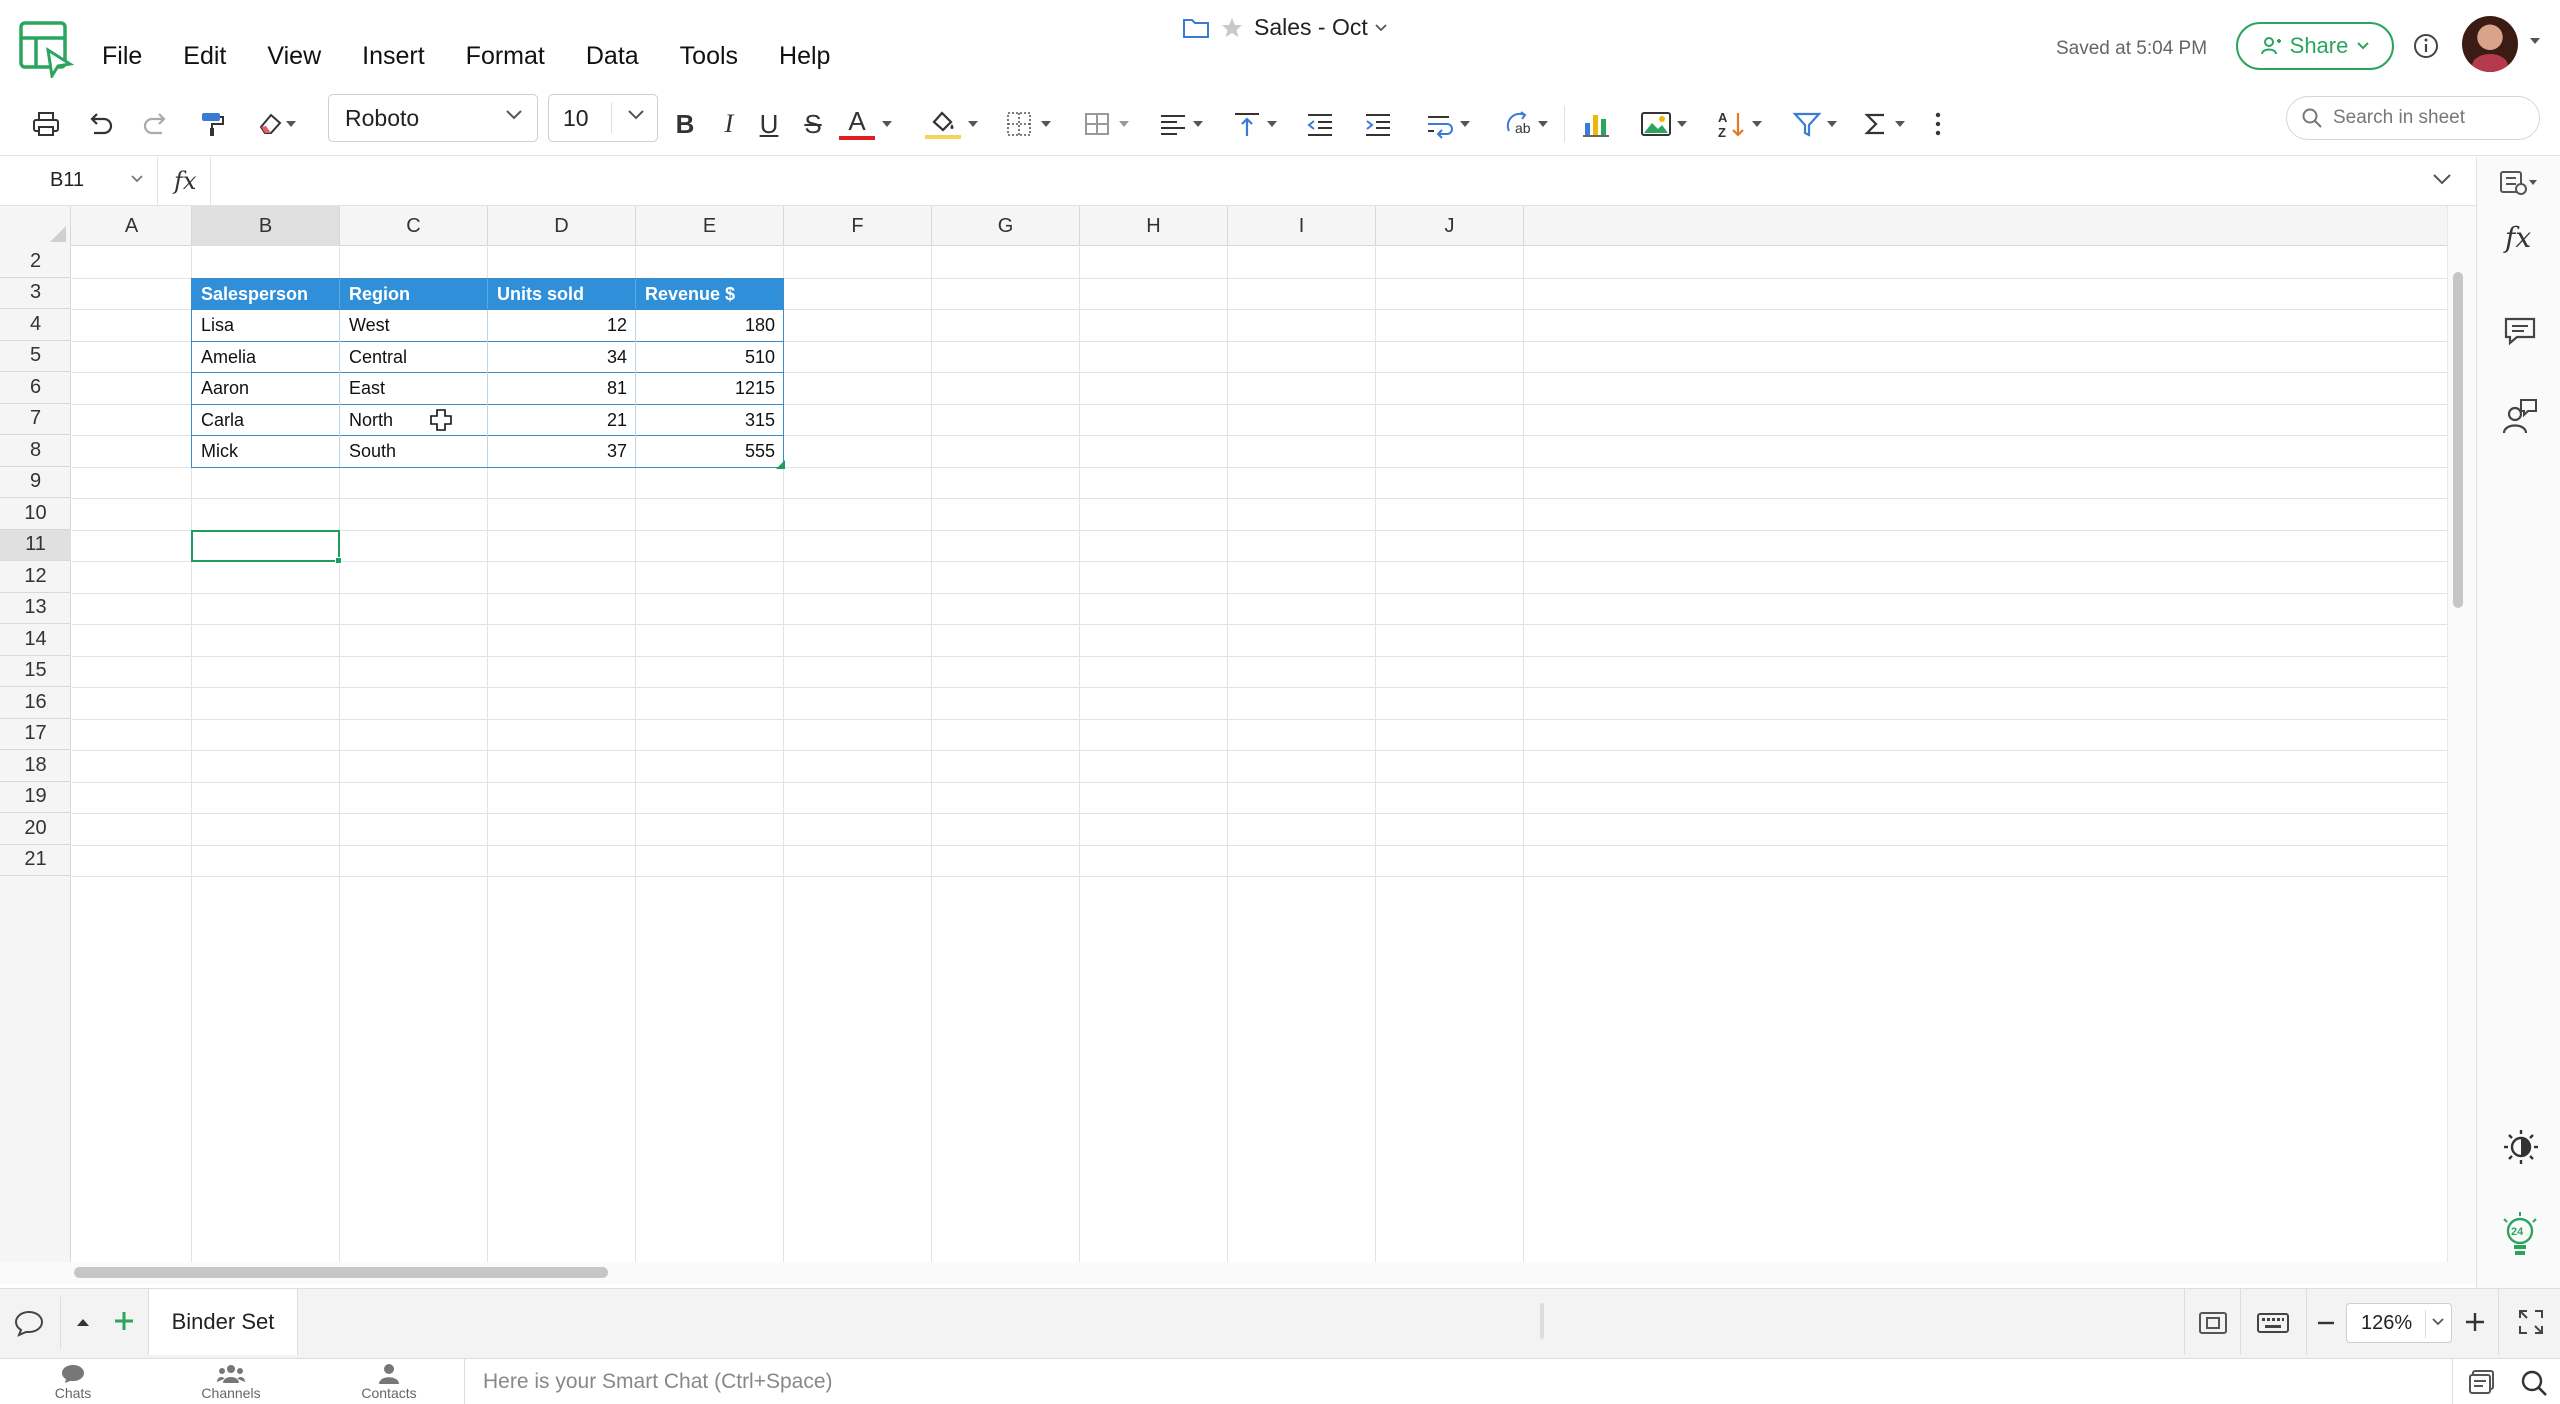  What do you see at coordinates (266, 452) in the screenshot?
I see `table-cell: Mick` at bounding box center [266, 452].